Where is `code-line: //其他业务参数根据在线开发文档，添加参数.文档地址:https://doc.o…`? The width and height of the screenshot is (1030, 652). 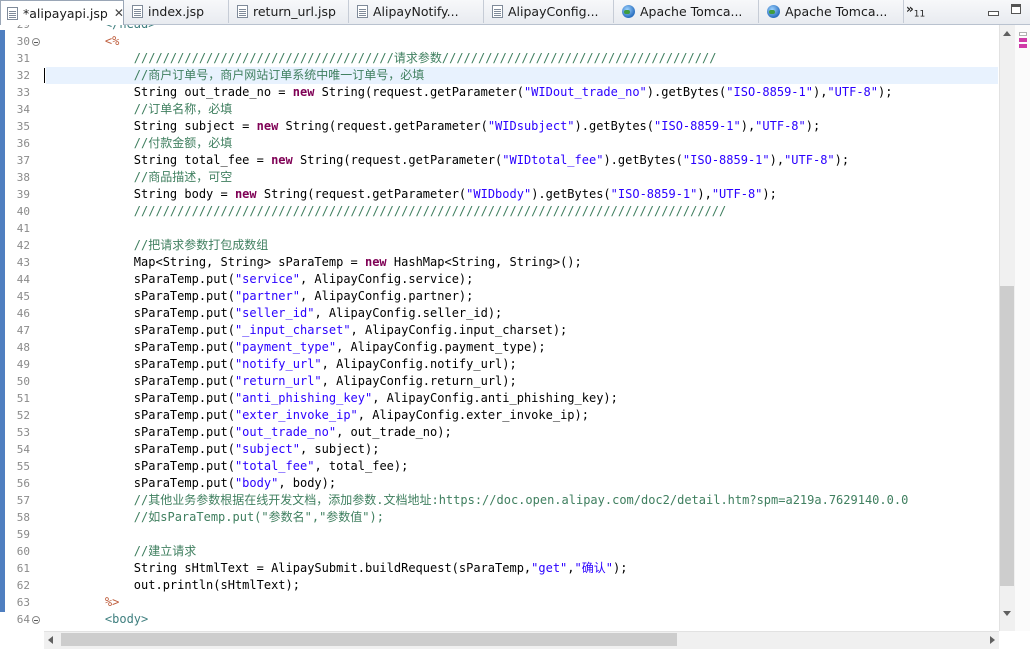
code-line: //其他业务参数根据在线开发文档，添加参数.文档地址:https://doc.o… is located at coordinates (492, 500).